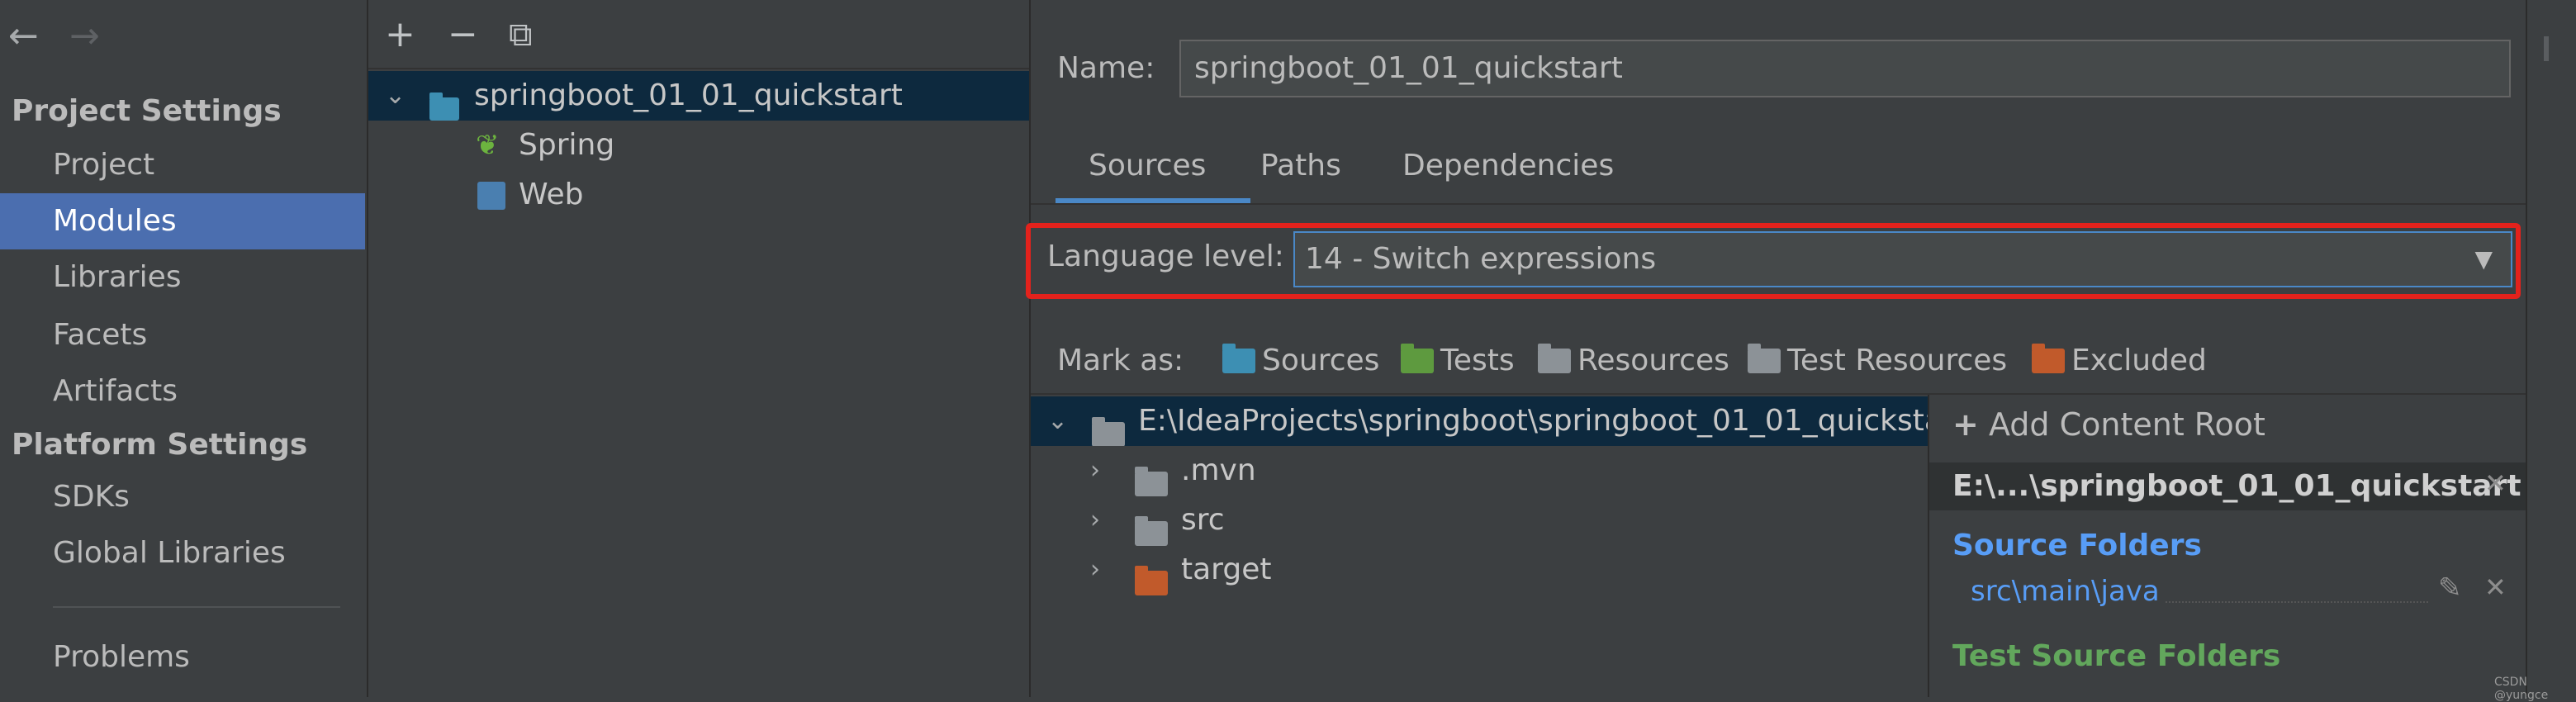 The image size is (2576, 702). What do you see at coordinates (1147, 166) in the screenshot?
I see `tab-sources: Sources` at bounding box center [1147, 166].